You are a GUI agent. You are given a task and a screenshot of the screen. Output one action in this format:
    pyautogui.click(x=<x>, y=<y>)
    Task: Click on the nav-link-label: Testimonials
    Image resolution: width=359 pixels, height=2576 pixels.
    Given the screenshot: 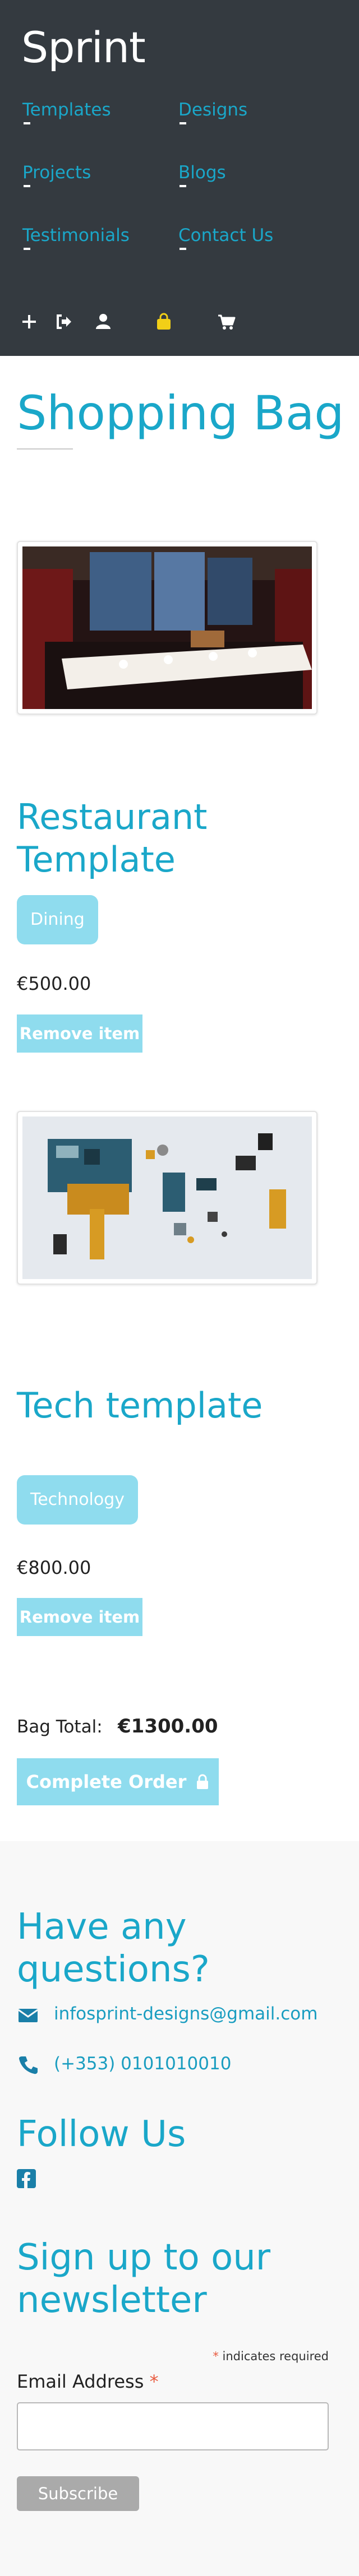 What is the action you would take?
    pyautogui.click(x=76, y=235)
    